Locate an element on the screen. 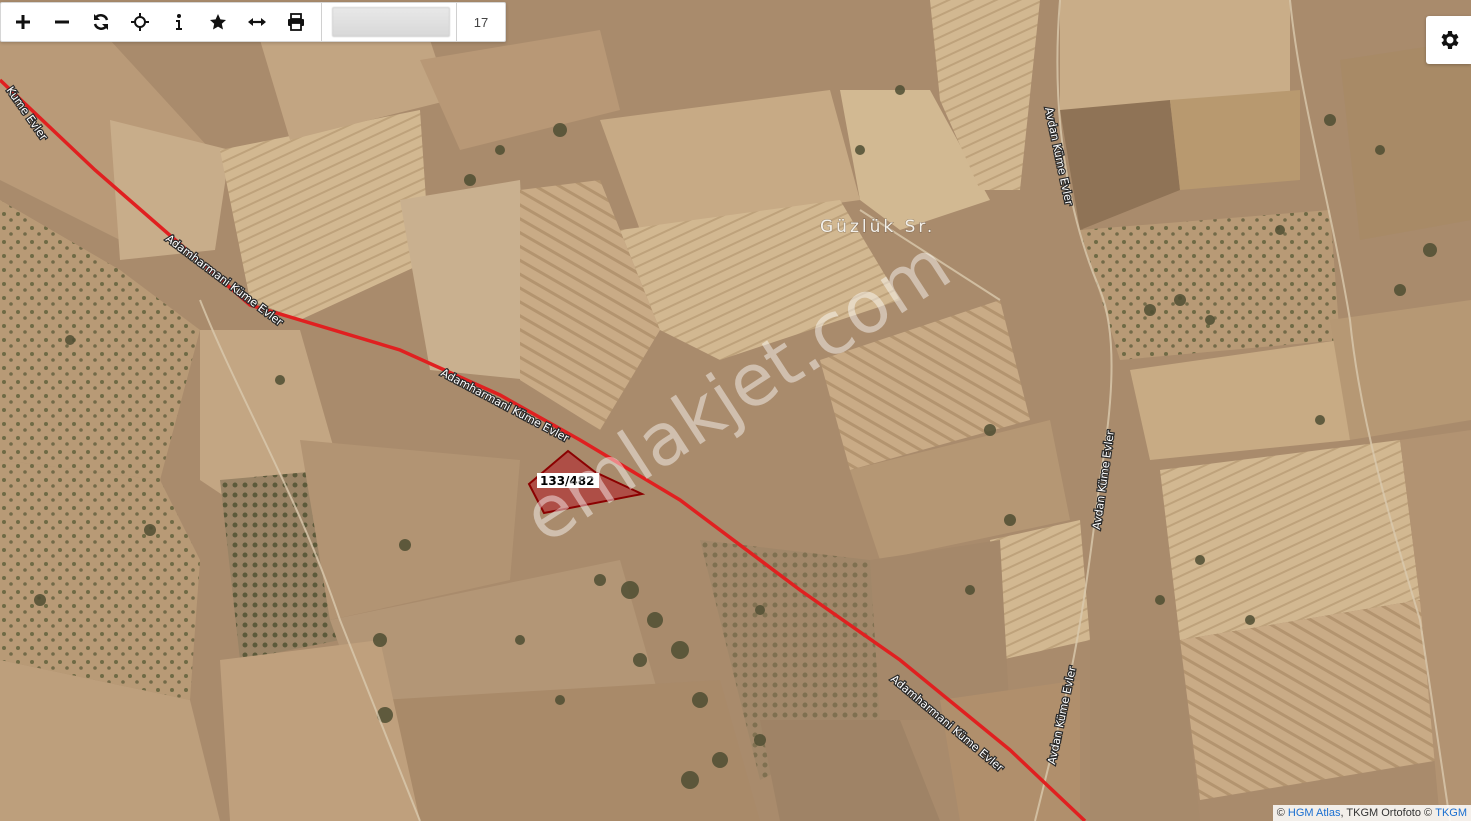 The height and width of the screenshot is (821, 1471). favorite-button is located at coordinates (217, 22).